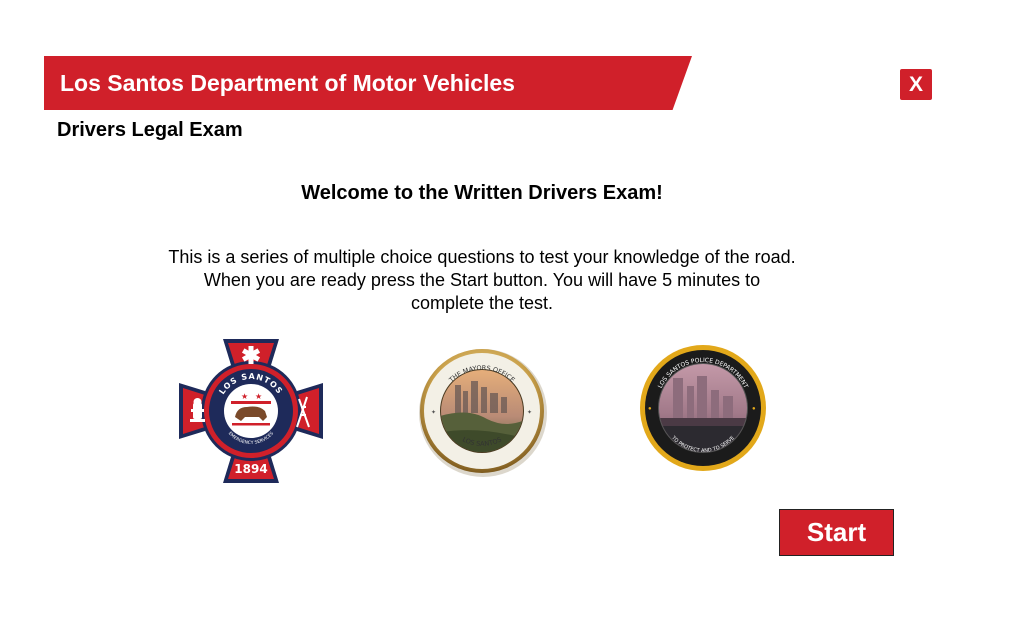 The image size is (1014, 625). Describe the element at coordinates (916, 84) in the screenshot. I see `close-button: X` at that location.